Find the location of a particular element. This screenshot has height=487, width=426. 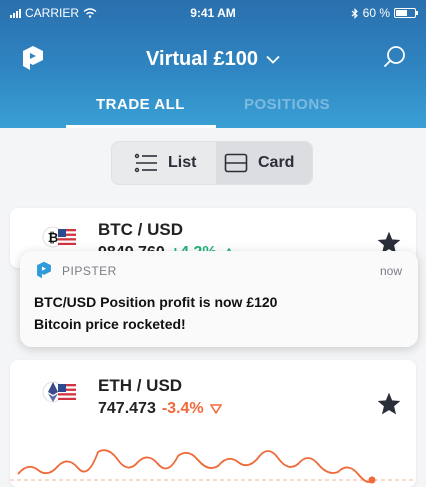

eth-pair-label: ETH / USD is located at coordinates (140, 385).